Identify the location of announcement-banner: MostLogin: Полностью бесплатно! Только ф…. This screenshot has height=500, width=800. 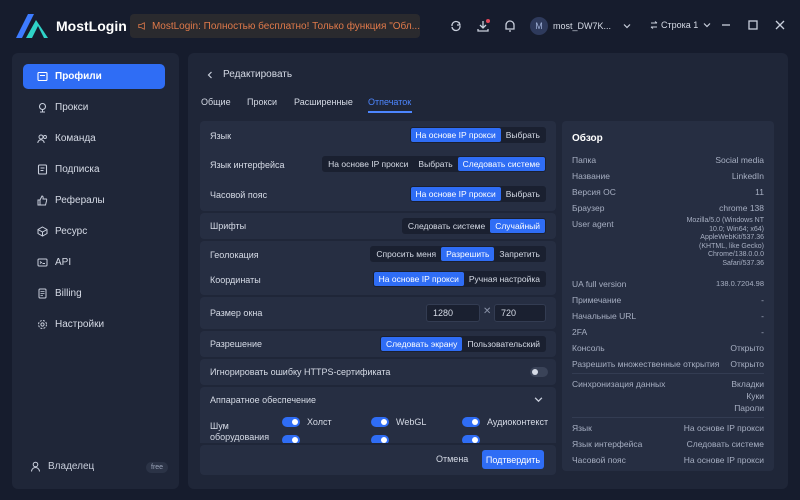
(275, 26).